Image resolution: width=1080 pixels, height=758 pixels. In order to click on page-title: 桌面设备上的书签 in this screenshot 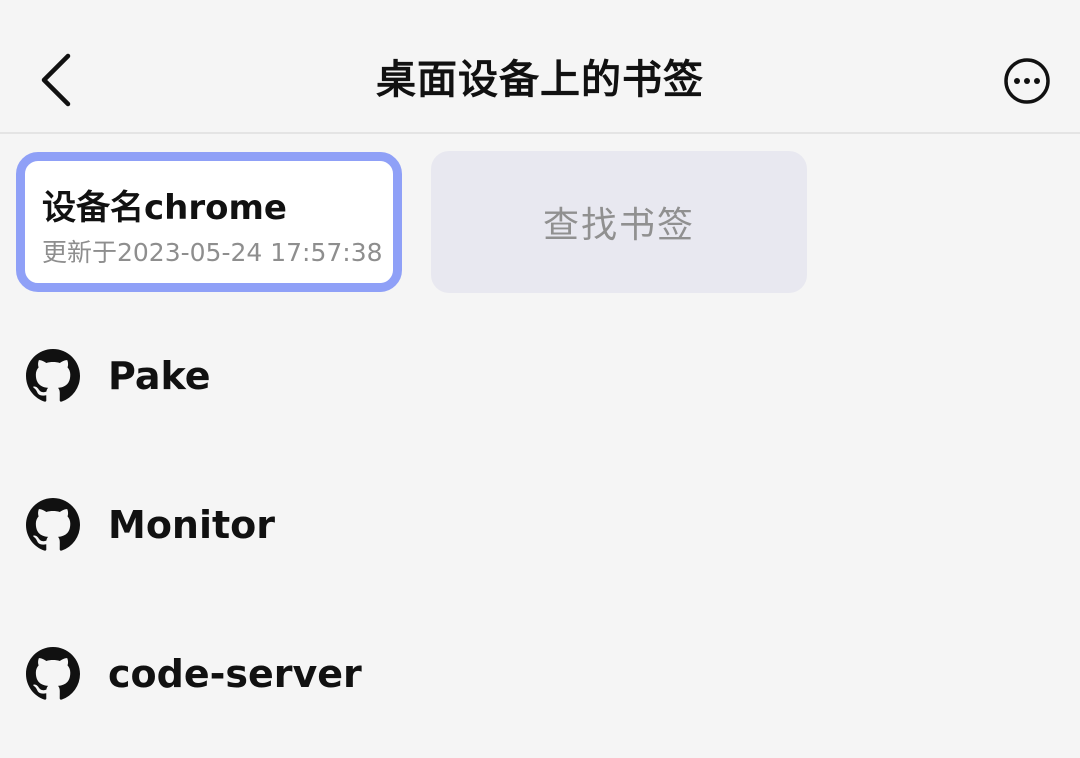, I will do `click(540, 80)`.